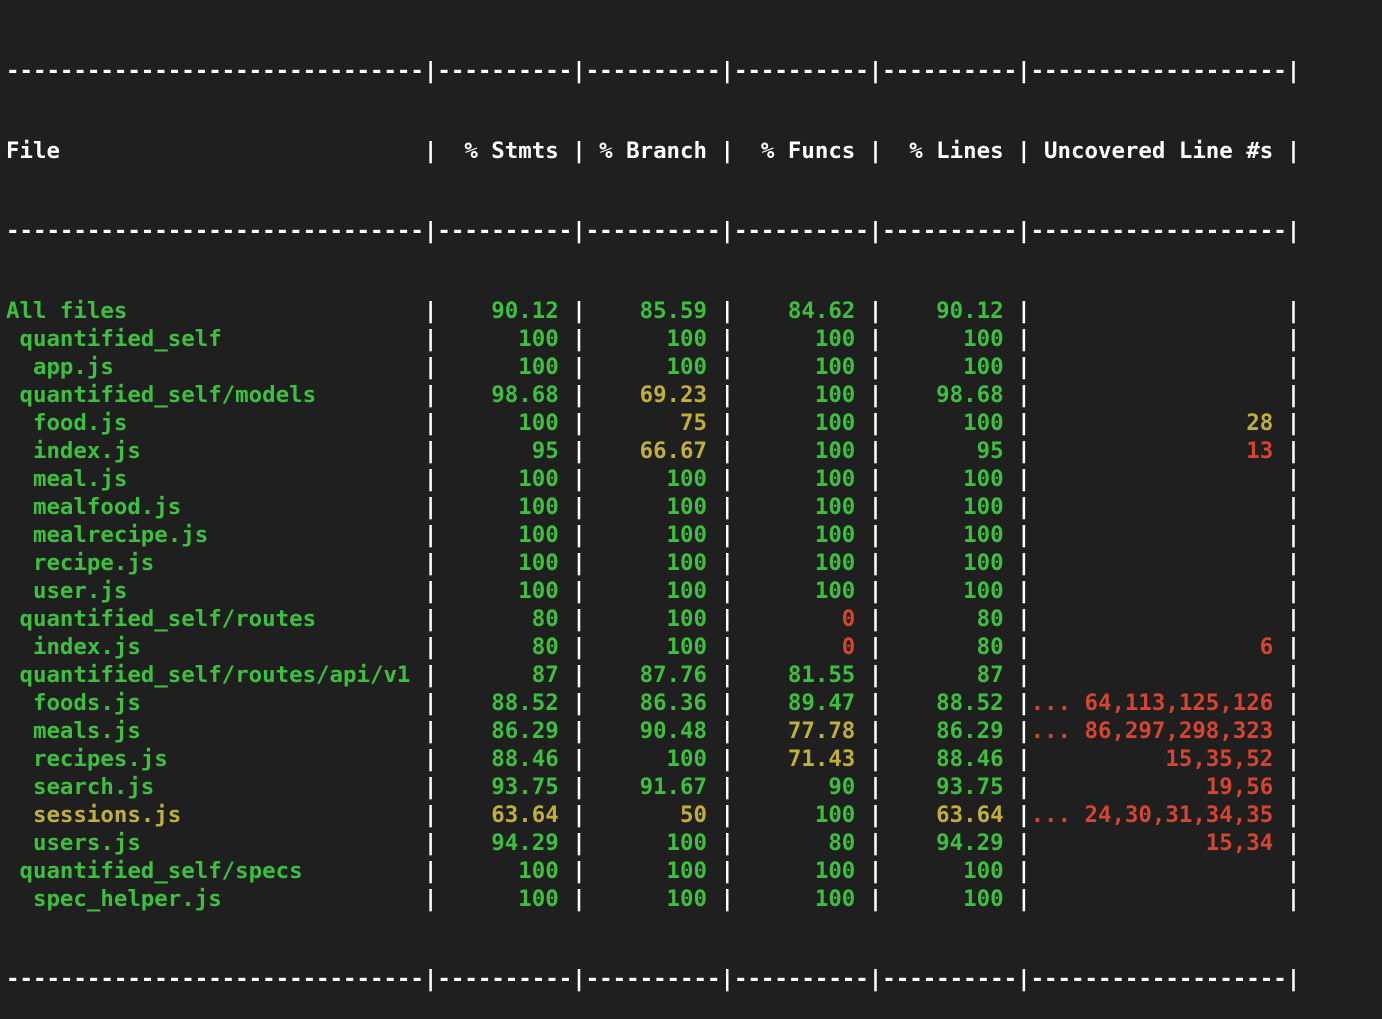 The width and height of the screenshot is (1382, 1019). I want to click on cell-file: spec_helper.js, so click(215, 899).